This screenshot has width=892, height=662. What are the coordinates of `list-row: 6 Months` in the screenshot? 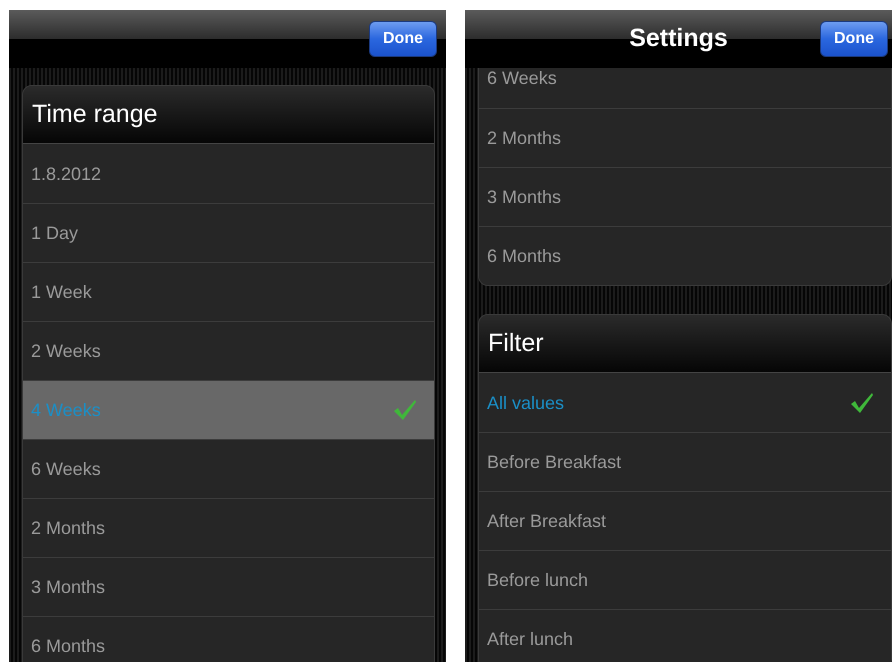 It's located at (685, 255).